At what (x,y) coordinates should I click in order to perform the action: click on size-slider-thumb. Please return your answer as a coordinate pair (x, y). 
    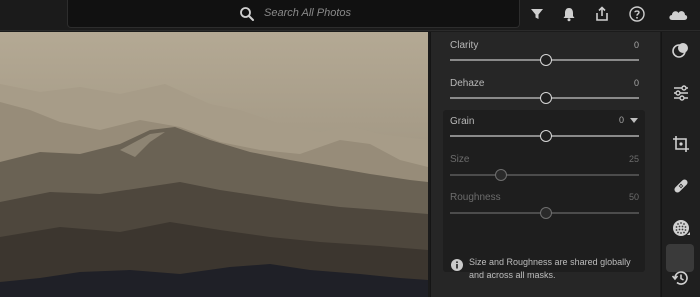
    Looking at the image, I should click on (501, 175).